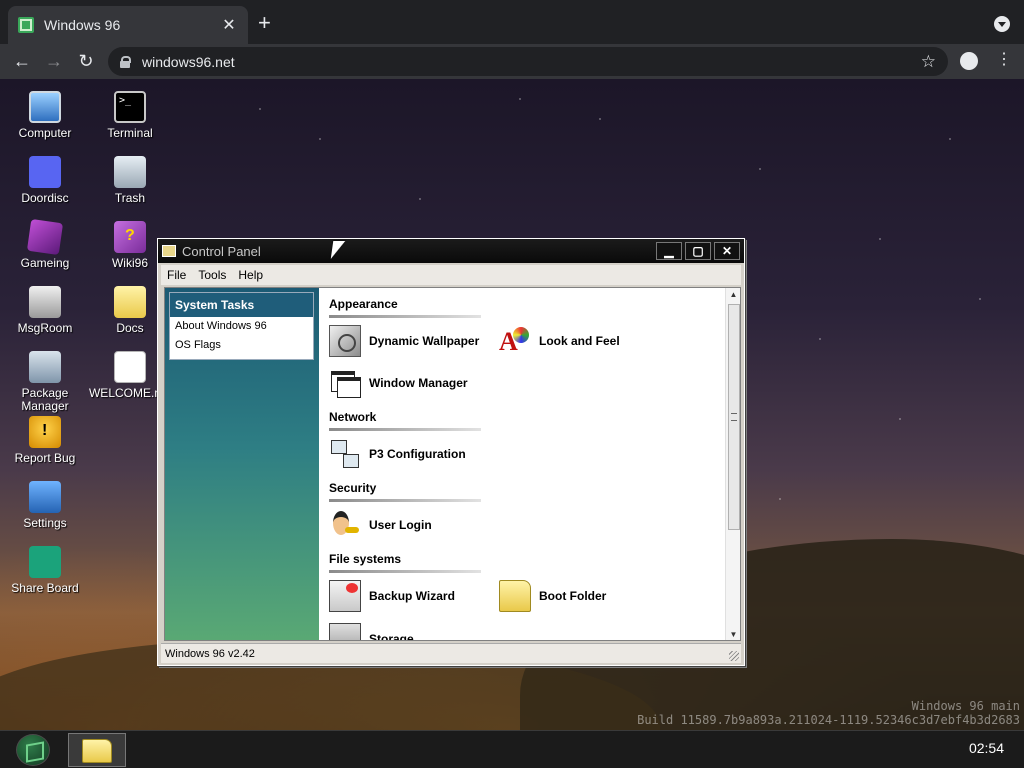 Image resolution: width=1024 pixels, height=768 pixels. Describe the element at coordinates (512, 22) in the screenshot. I see `browser-tab-strip: Windows 96 ✕ +` at that location.